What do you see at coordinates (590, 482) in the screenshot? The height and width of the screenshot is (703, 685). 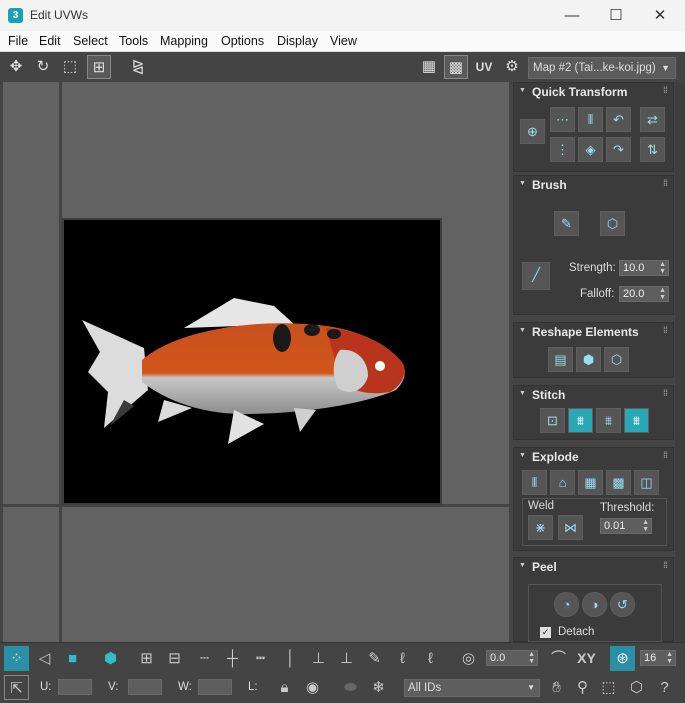 I see `break-by-material-icon: ▦` at bounding box center [590, 482].